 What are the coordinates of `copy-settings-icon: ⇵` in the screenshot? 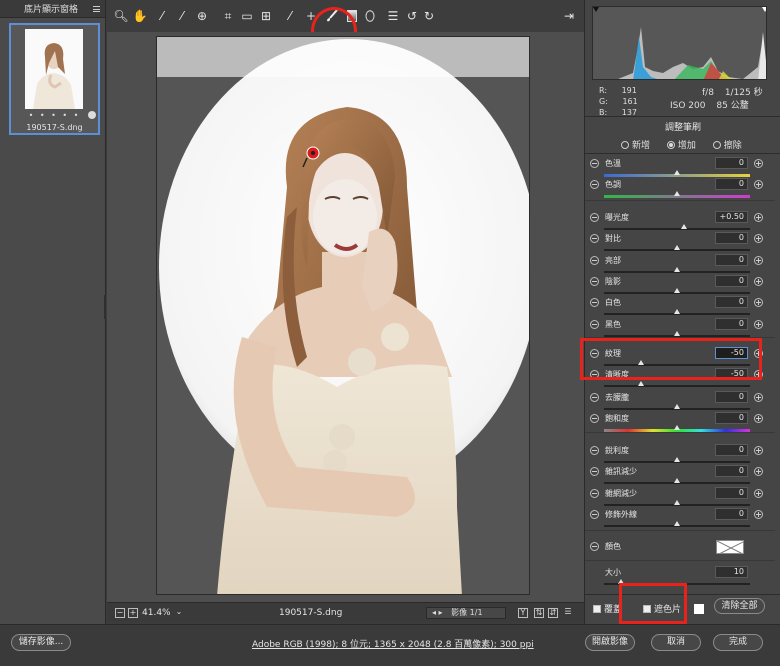 It's located at (553, 613).